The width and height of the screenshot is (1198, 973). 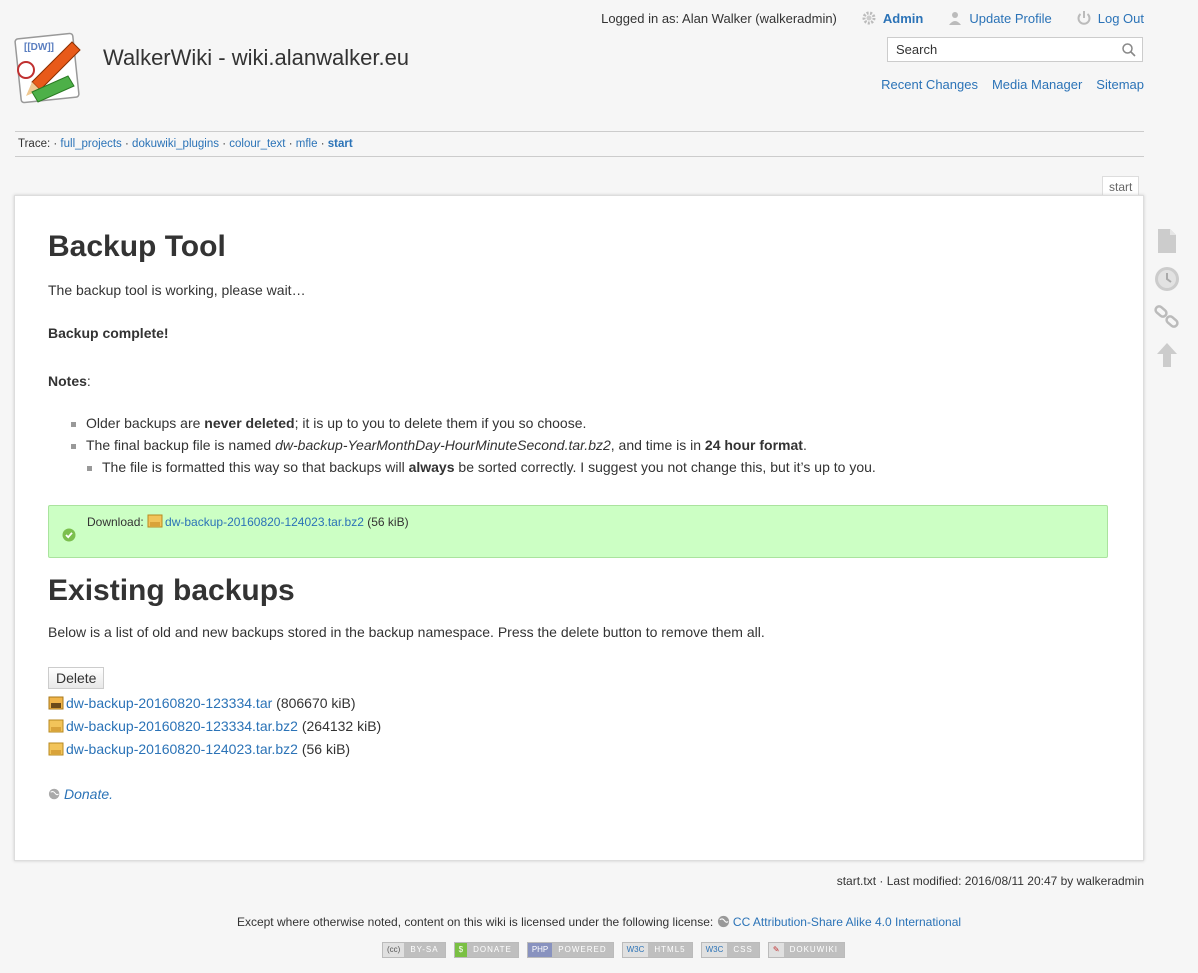 What do you see at coordinates (1166, 316) in the screenshot?
I see `link-icon` at bounding box center [1166, 316].